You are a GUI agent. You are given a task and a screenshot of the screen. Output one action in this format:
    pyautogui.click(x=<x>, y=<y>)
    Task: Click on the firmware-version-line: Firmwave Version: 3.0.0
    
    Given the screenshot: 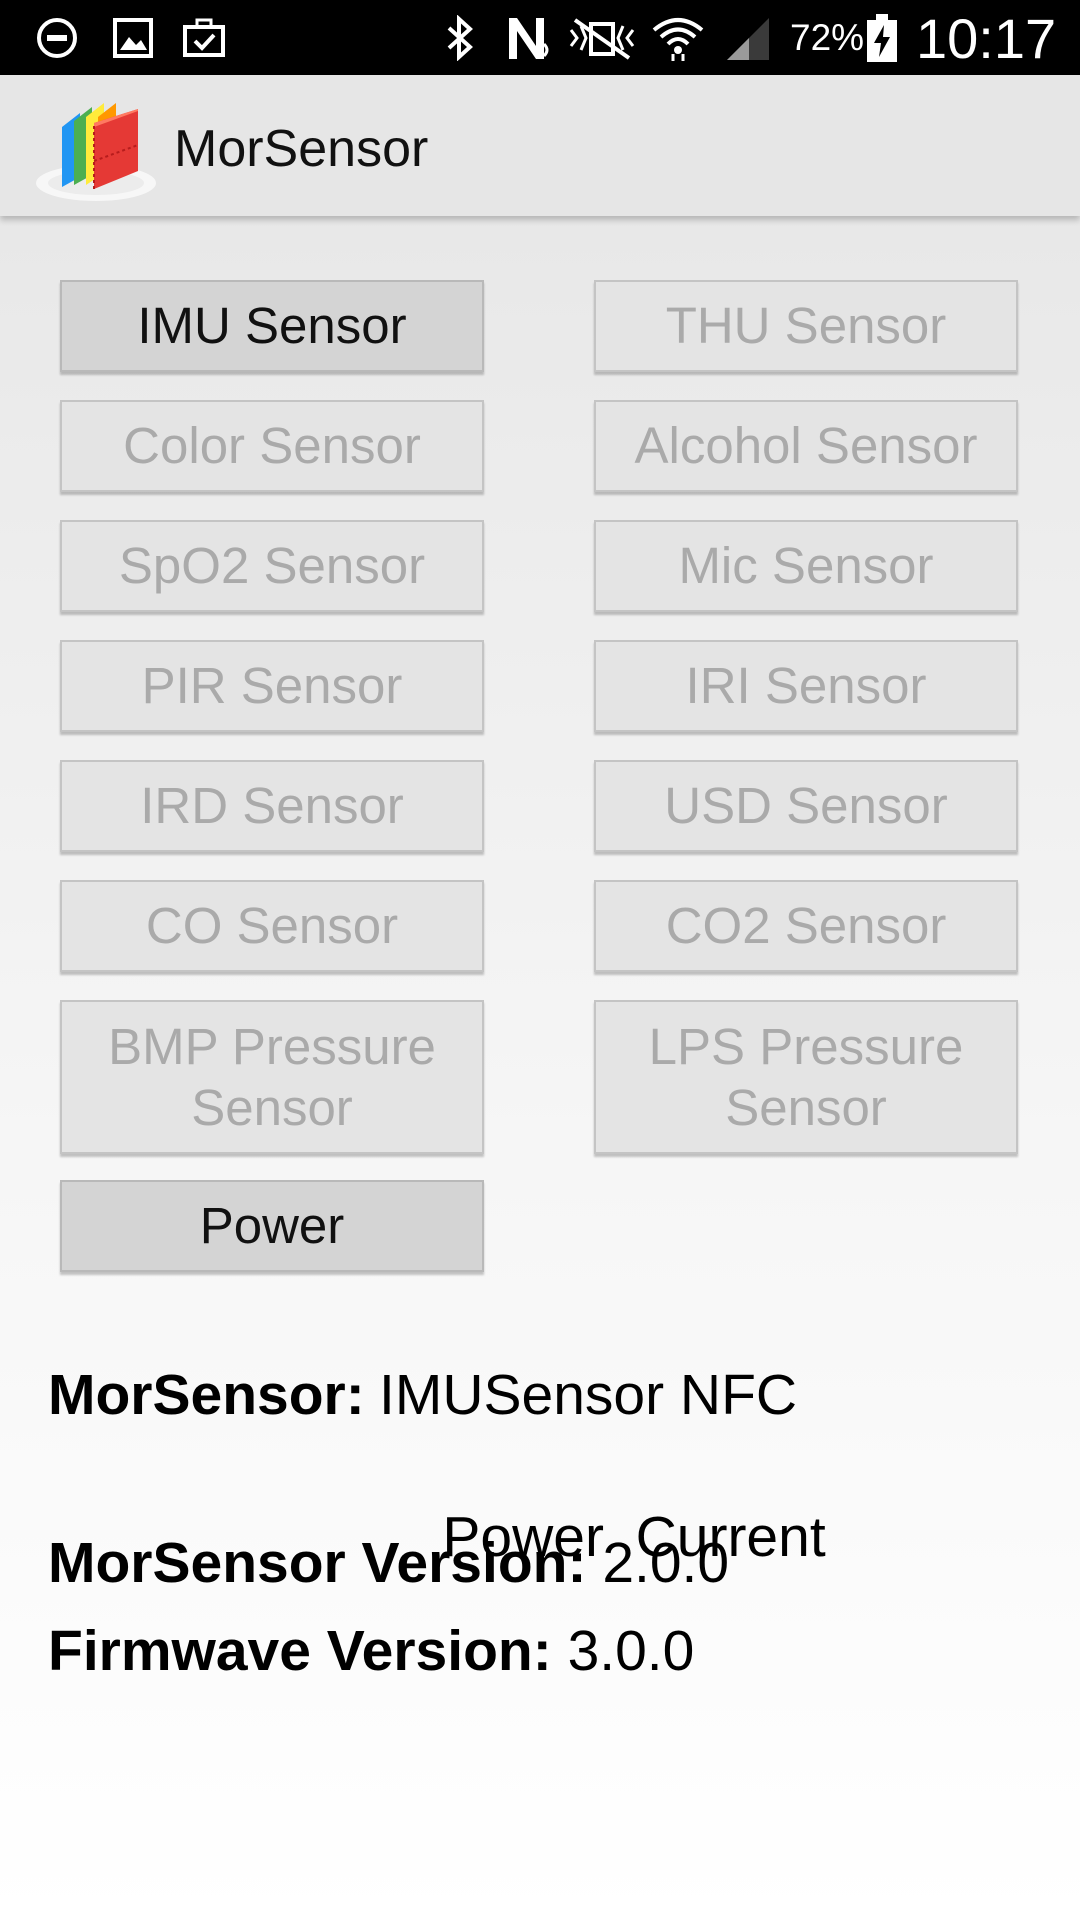 What is the action you would take?
    pyautogui.click(x=371, y=1651)
    